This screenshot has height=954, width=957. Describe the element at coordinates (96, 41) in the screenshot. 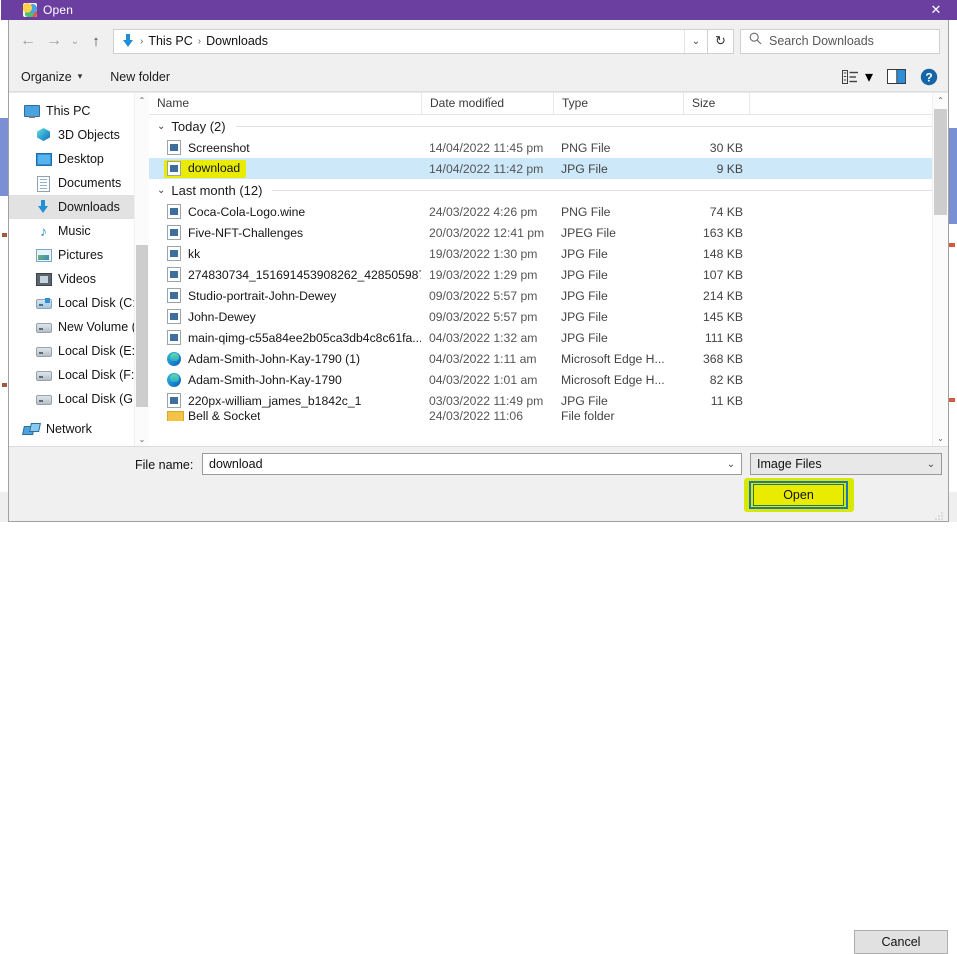

I see `up-button: ↑` at that location.